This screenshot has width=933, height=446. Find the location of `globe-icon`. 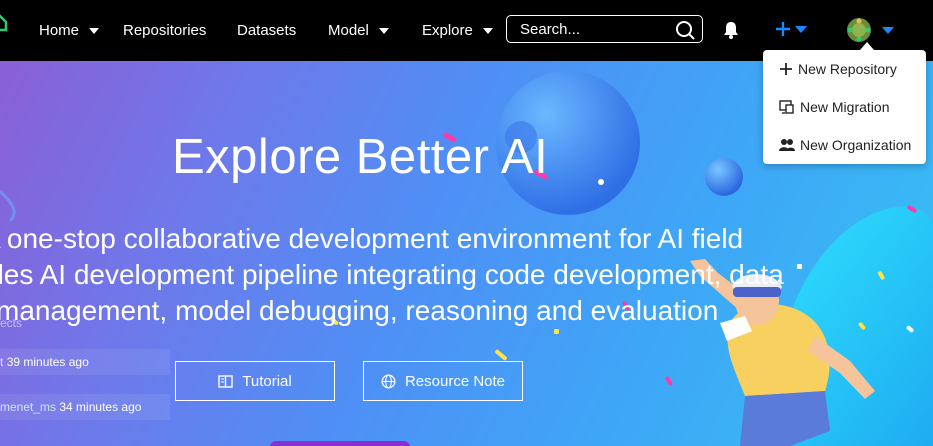

globe-icon is located at coordinates (388, 381).